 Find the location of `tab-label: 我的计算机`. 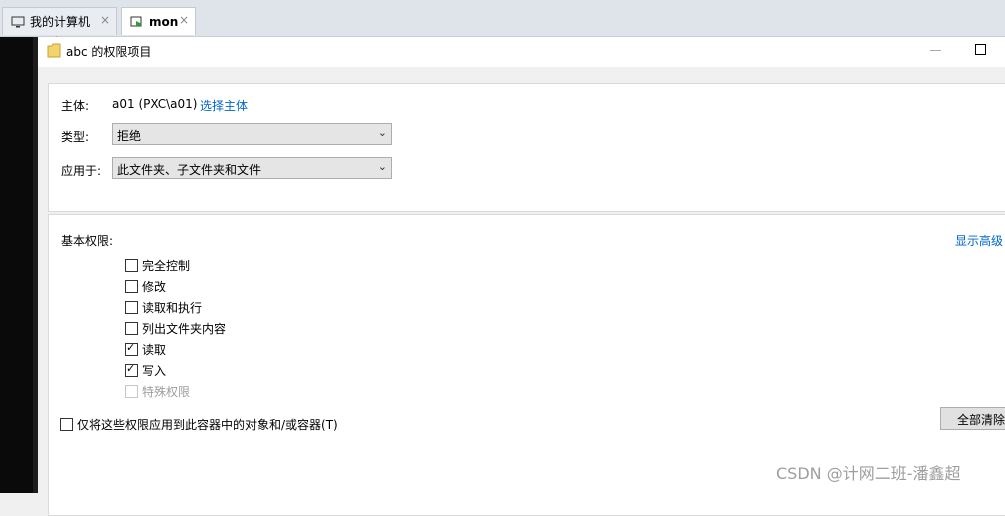

tab-label: 我的计算机 is located at coordinates (60, 22).